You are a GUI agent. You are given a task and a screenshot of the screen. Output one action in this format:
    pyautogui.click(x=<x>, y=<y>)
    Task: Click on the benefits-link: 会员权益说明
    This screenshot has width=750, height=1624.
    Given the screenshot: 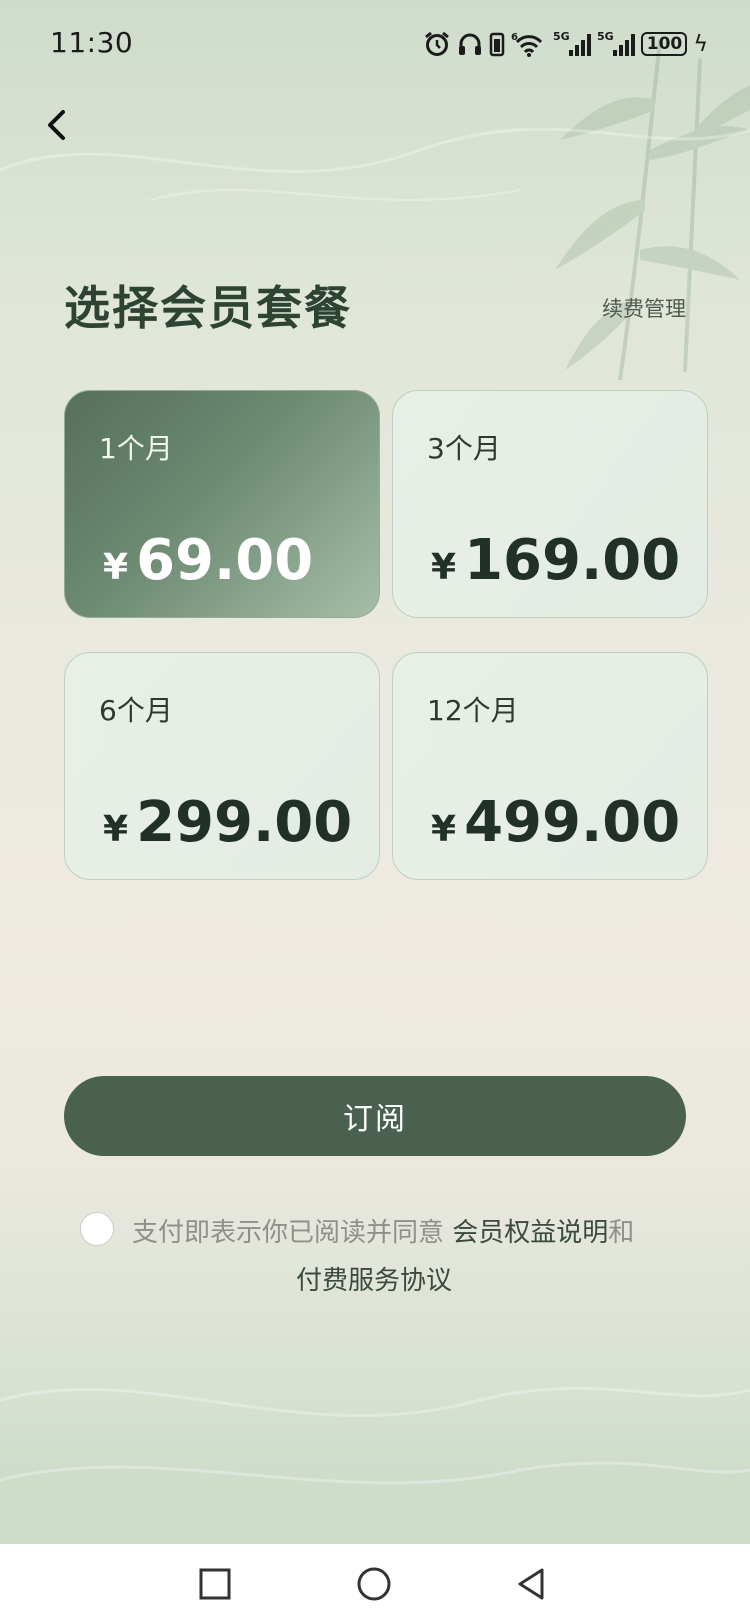 What is the action you would take?
    pyautogui.click(x=530, y=1233)
    